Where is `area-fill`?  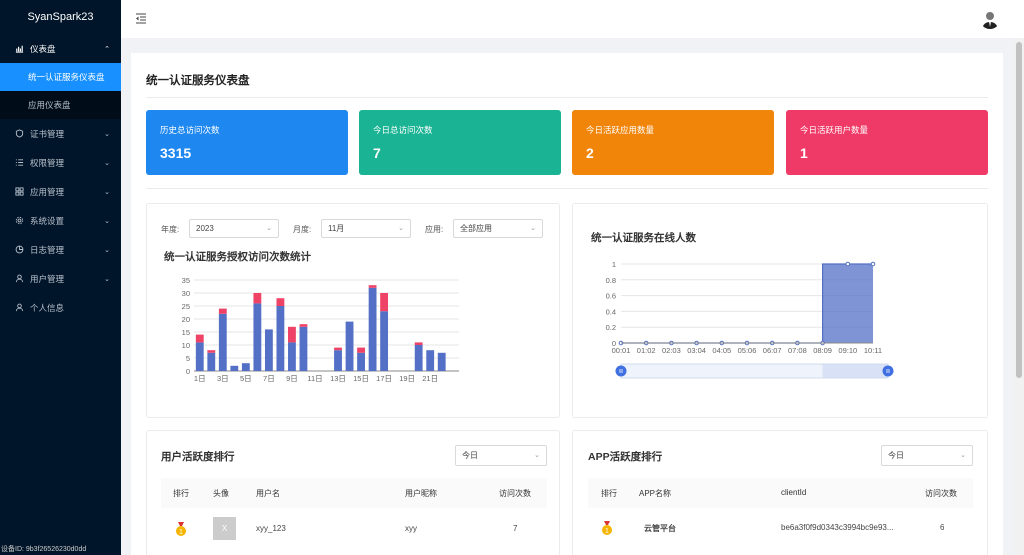
area-fill is located at coordinates (847, 303).